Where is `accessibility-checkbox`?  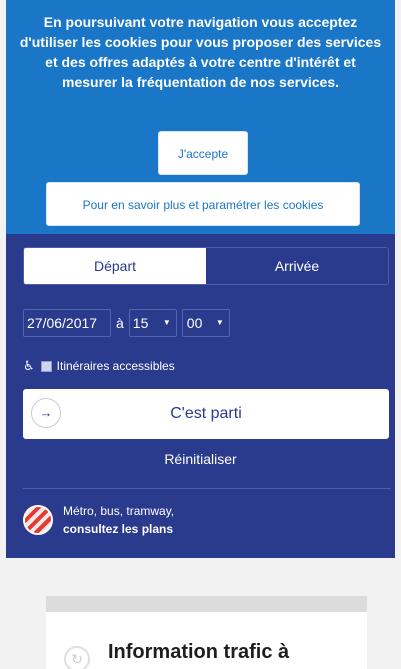
accessibility-checkbox is located at coordinates (46, 366).